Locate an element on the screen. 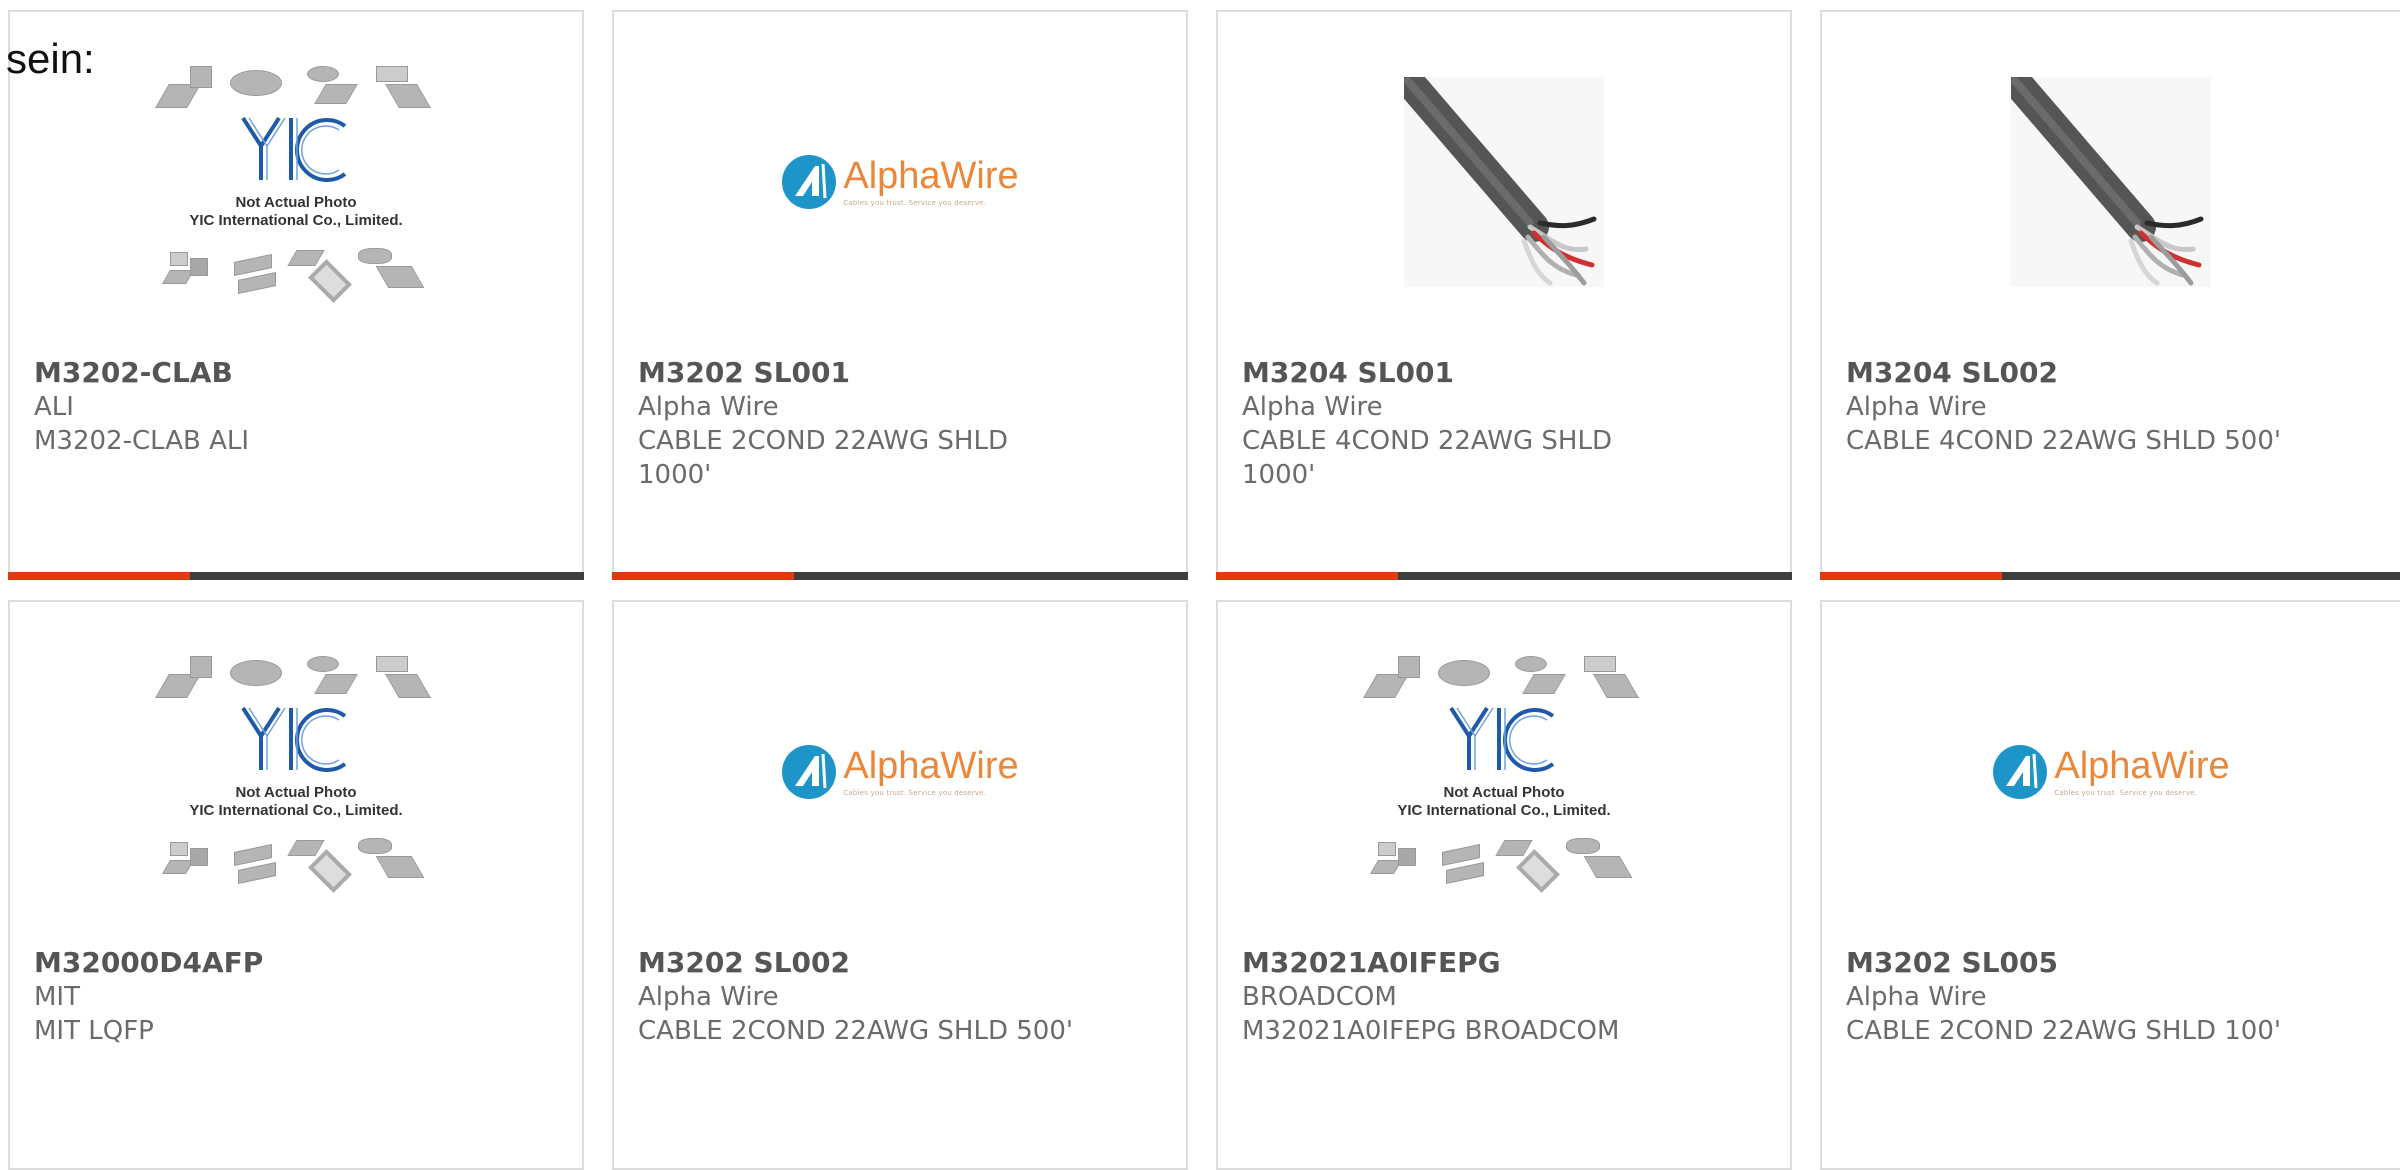 Image resolution: width=2400 pixels, height=1170 pixels. description: CABLE 2COND 22AWG SHLD 1000' is located at coordinates (823, 458).